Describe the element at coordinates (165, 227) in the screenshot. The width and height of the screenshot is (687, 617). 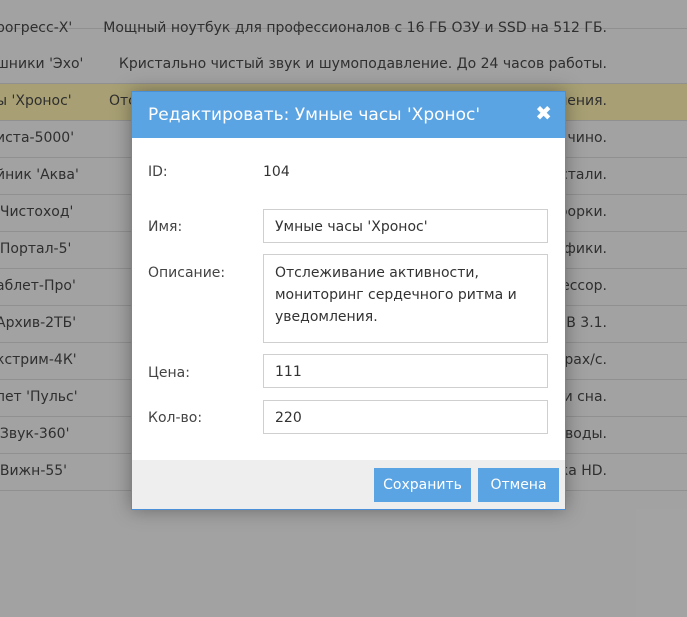
I see `name-label: Имя:` at that location.